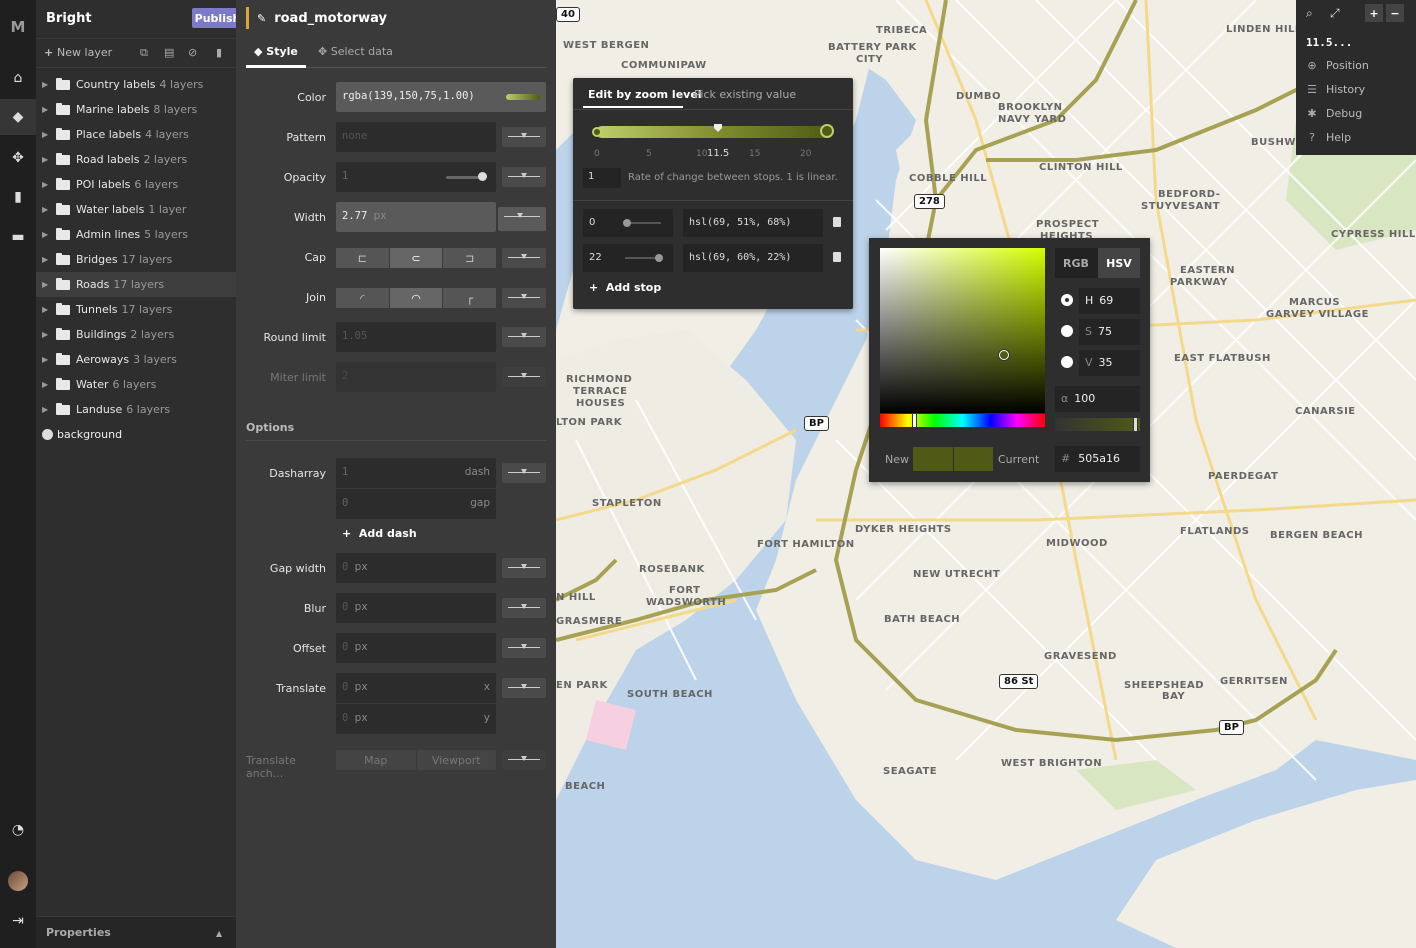  What do you see at coordinates (379, 533) in the screenshot?
I see `add-dash-button: + Add dash` at bounding box center [379, 533].